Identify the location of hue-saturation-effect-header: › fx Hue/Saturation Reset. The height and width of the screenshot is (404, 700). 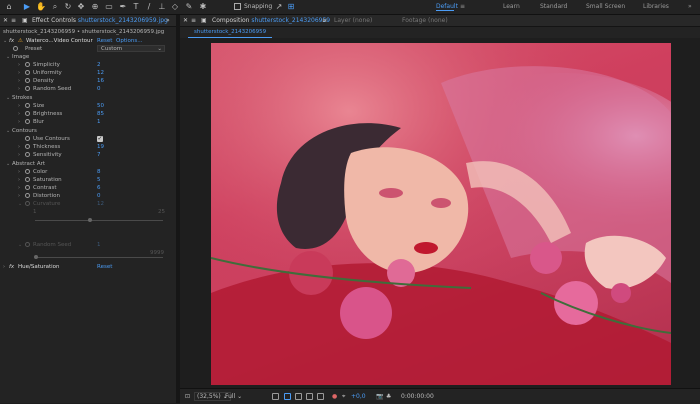
(88, 267).